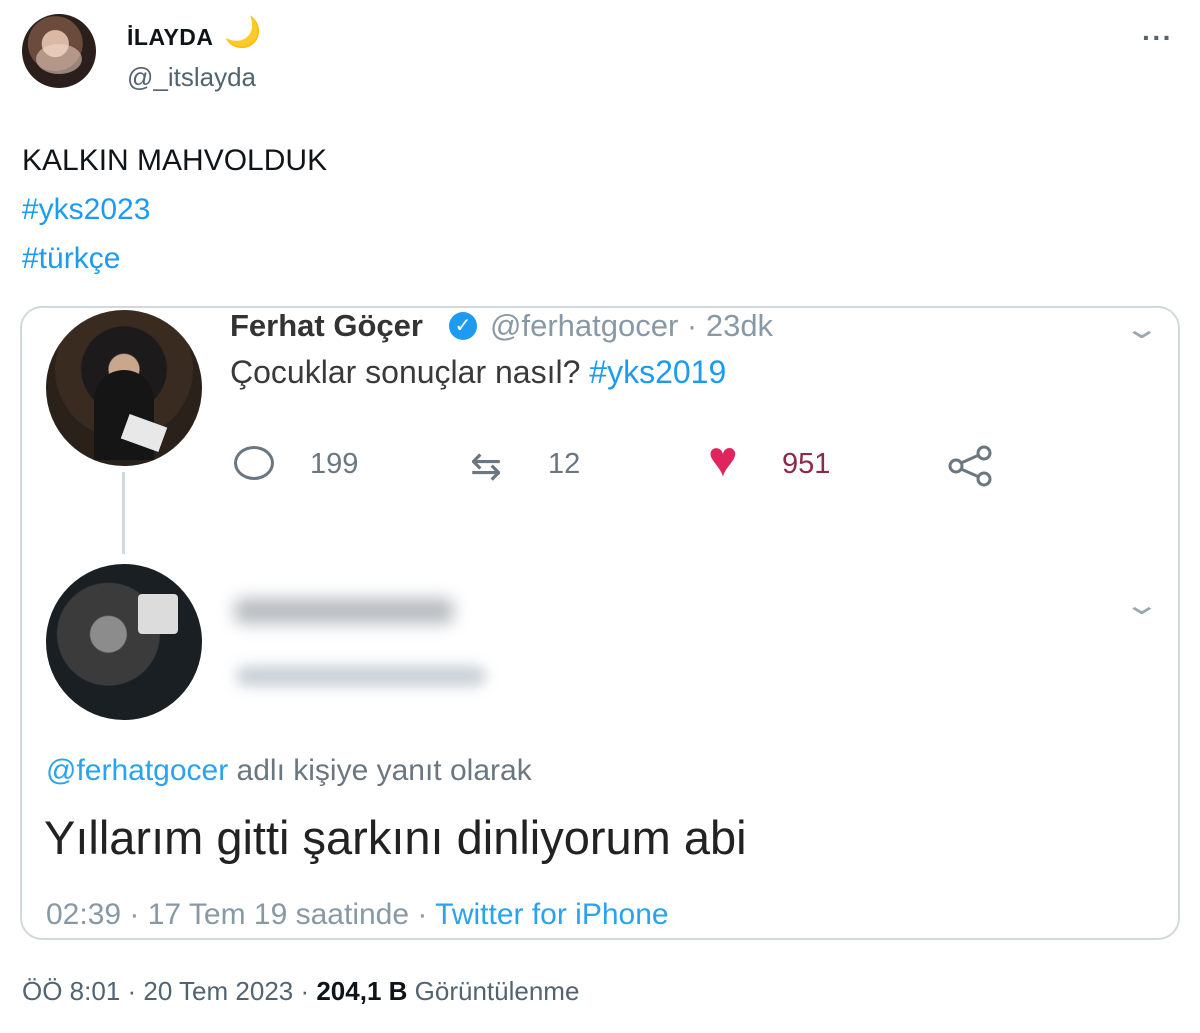 Image resolution: width=1200 pixels, height=1033 pixels. What do you see at coordinates (137, 770) in the screenshot?
I see `reply-to-mention: @ferhatgocer` at bounding box center [137, 770].